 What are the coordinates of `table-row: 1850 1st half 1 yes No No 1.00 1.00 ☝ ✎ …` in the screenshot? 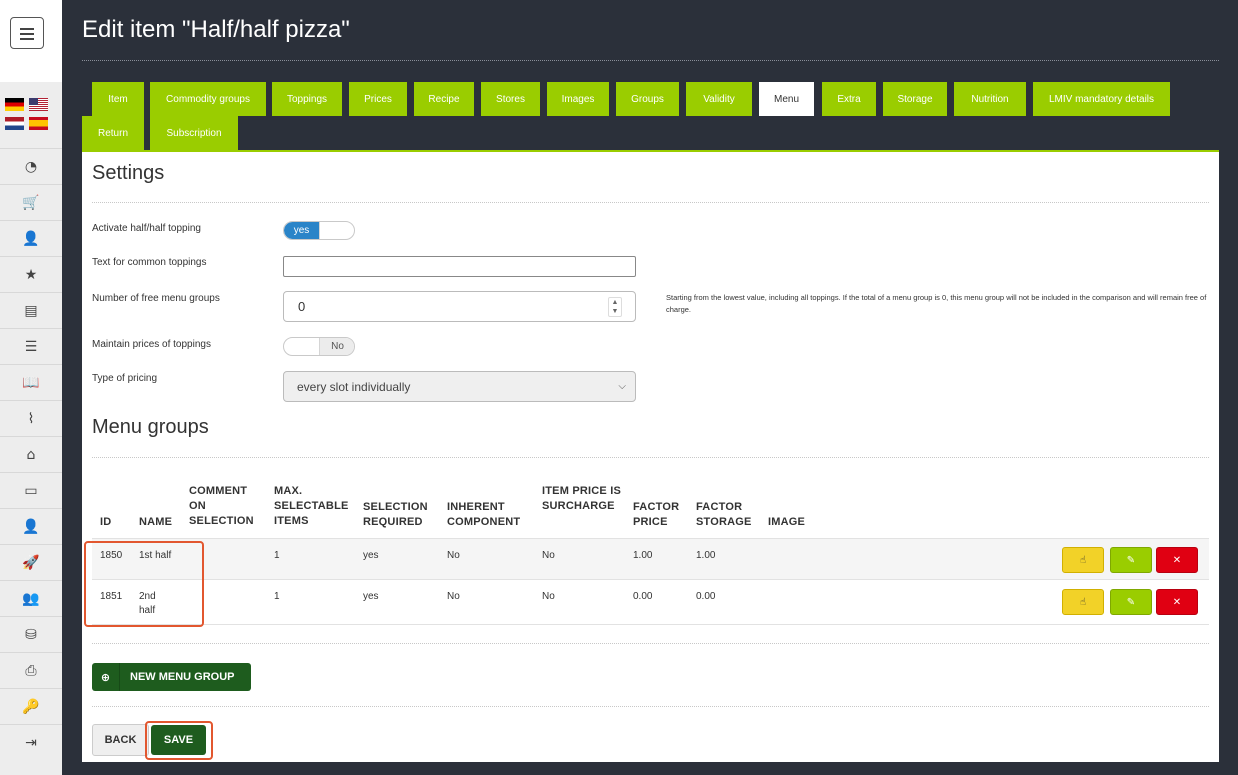 It's located at (650, 559).